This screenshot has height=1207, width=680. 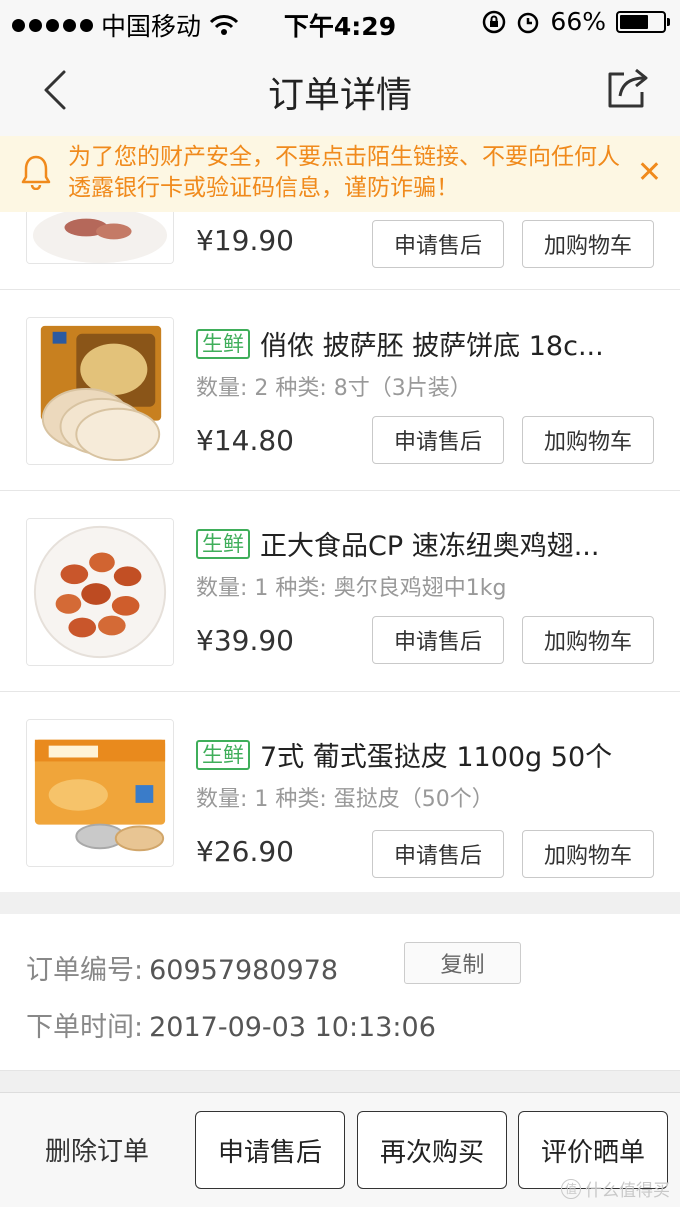 What do you see at coordinates (627, 1191) in the screenshot?
I see `watermark-text: 什么值得买` at bounding box center [627, 1191].